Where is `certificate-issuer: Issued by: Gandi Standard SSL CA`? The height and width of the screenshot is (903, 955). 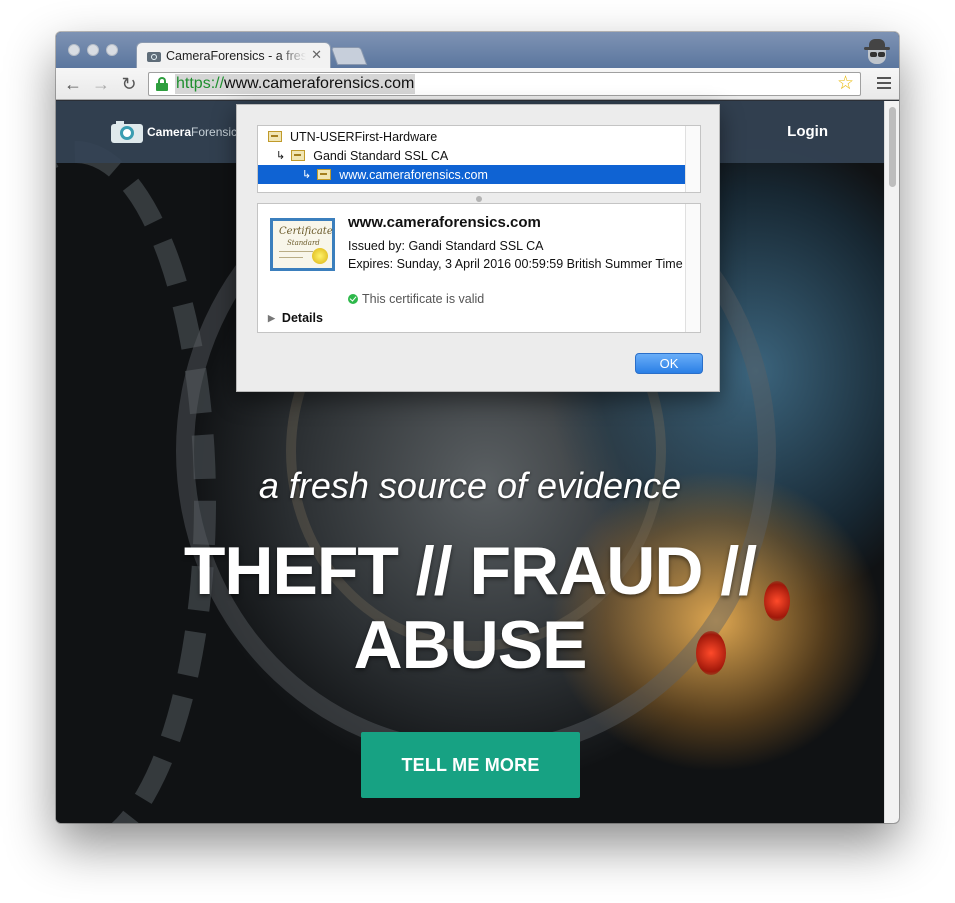 certificate-issuer: Issued by: Gandi Standard SSL CA is located at coordinates (446, 246).